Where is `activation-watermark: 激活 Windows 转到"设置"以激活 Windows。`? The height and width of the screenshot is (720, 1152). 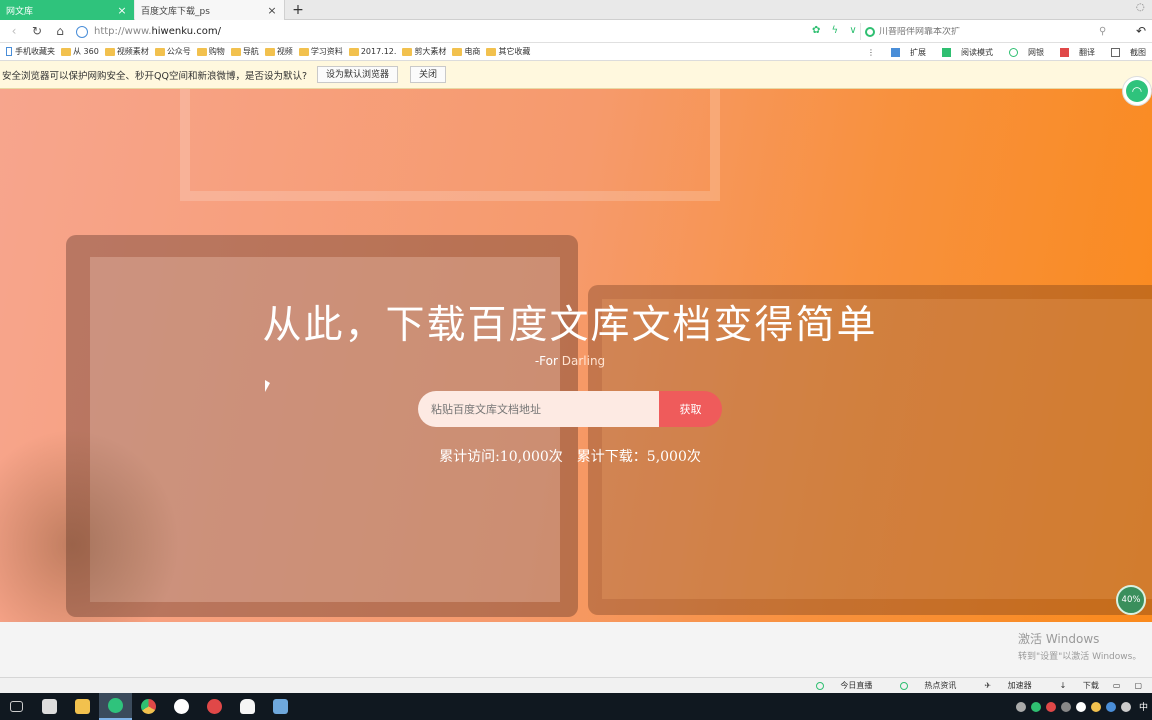 activation-watermark: 激活 Windows 转到"设置"以激活 Windows。 is located at coordinates (1080, 647).